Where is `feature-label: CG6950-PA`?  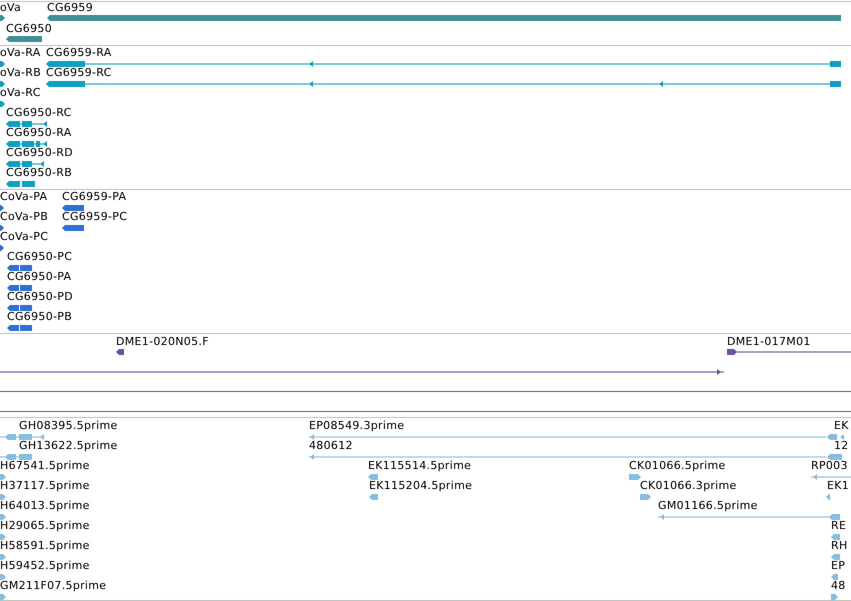 feature-label: CG6950-PA is located at coordinates (39, 277).